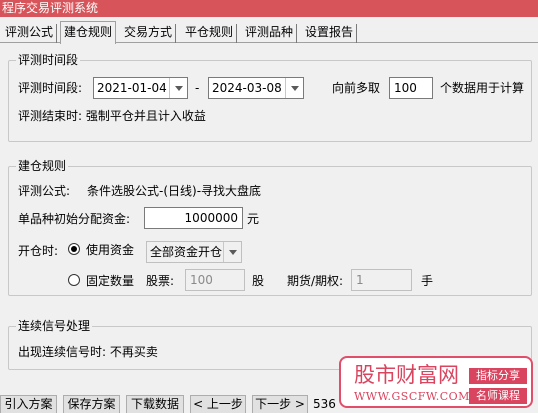 The image size is (538, 413). What do you see at coordinates (174, 191) in the screenshot?
I see `formula-value: 条件选股公式-(日线)-寻找大盘底` at bounding box center [174, 191].